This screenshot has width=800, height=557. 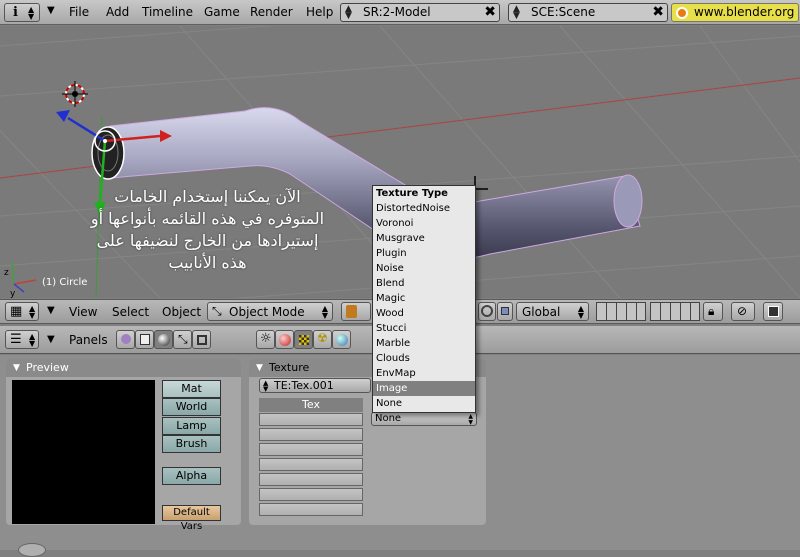 I want to click on world-subcontext-button, so click(x=341, y=339).